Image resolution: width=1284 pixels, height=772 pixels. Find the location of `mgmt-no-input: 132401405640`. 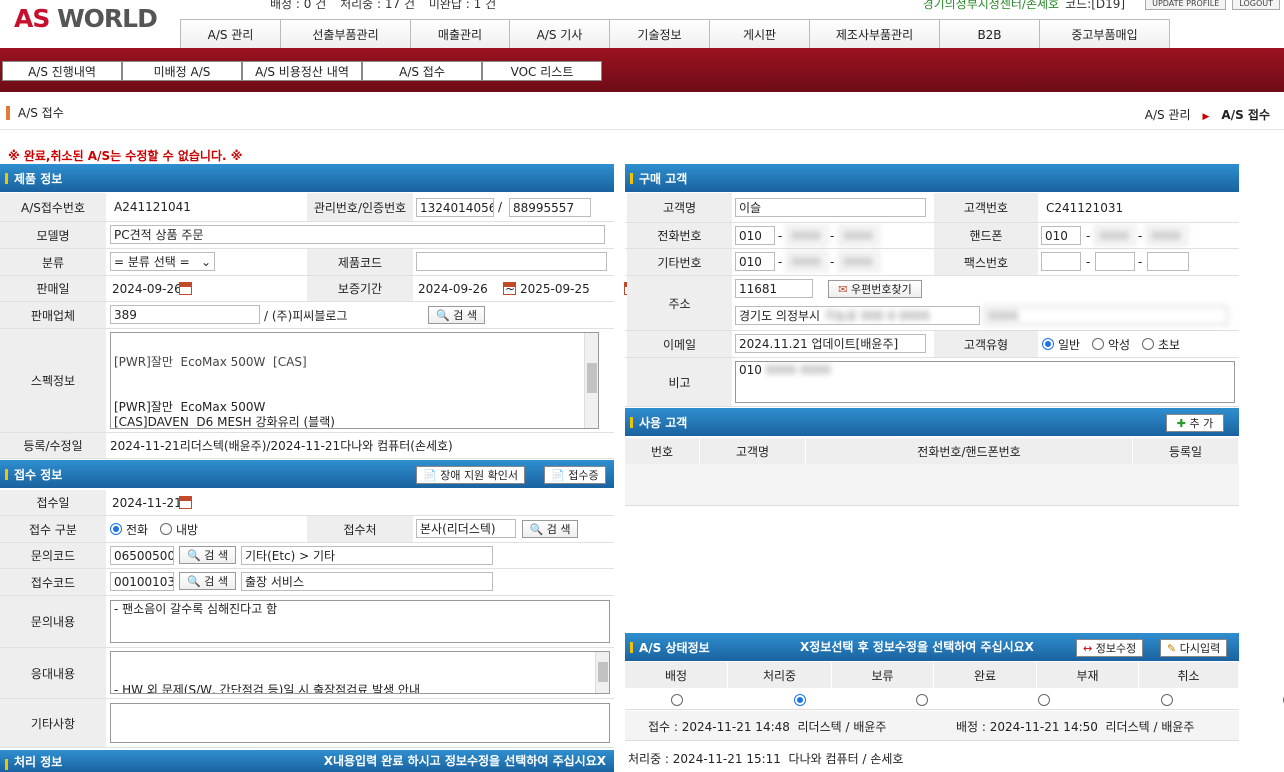

mgmt-no-input: 132401405640 is located at coordinates (455, 207).